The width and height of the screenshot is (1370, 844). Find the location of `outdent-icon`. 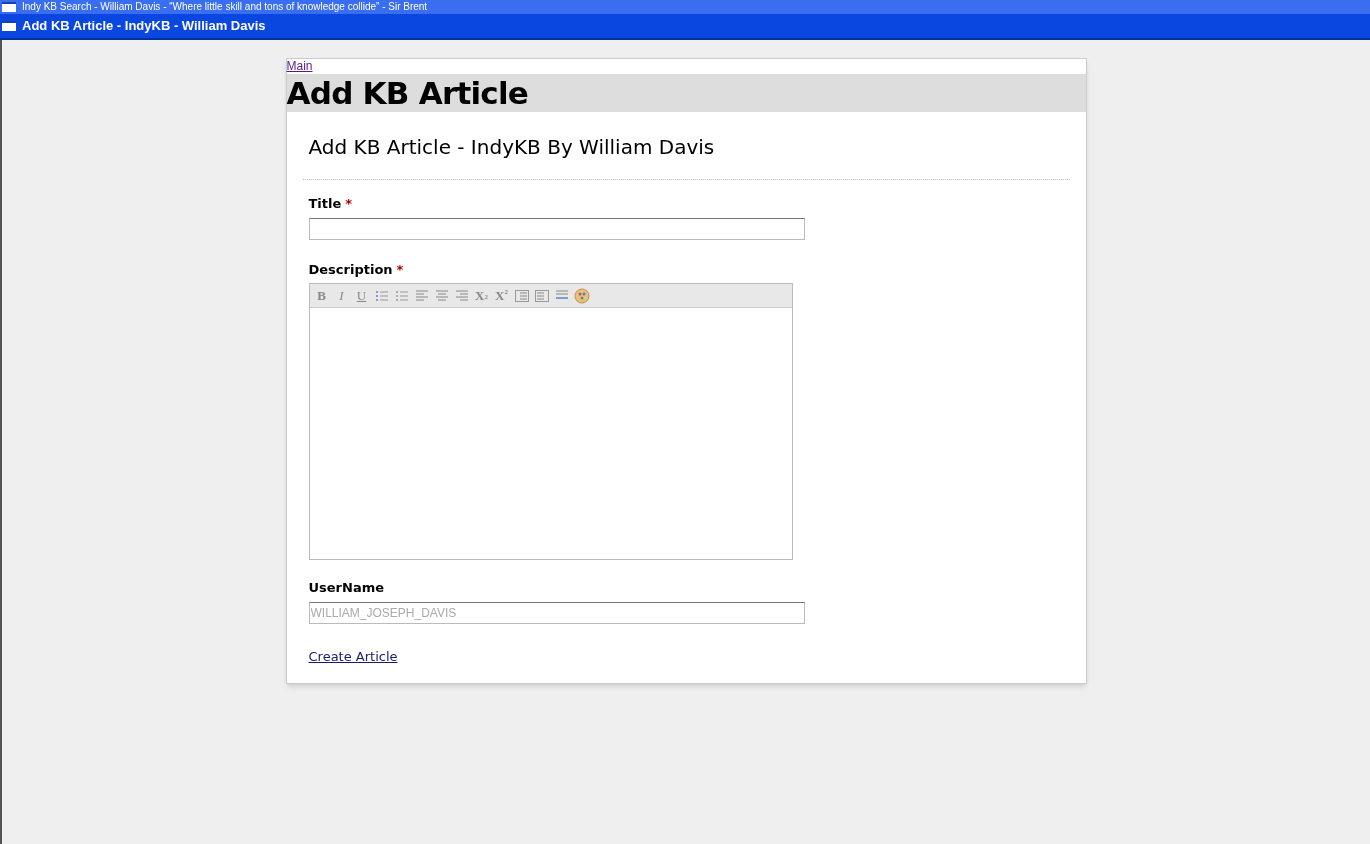

outdent-icon is located at coordinates (521, 295).